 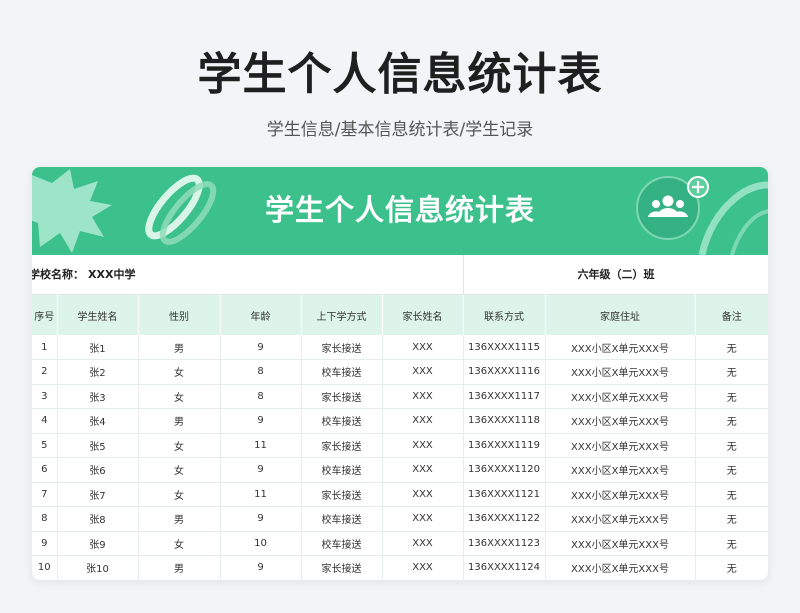 I want to click on phone-cell: 136XXXX1122, so click(x=504, y=519).